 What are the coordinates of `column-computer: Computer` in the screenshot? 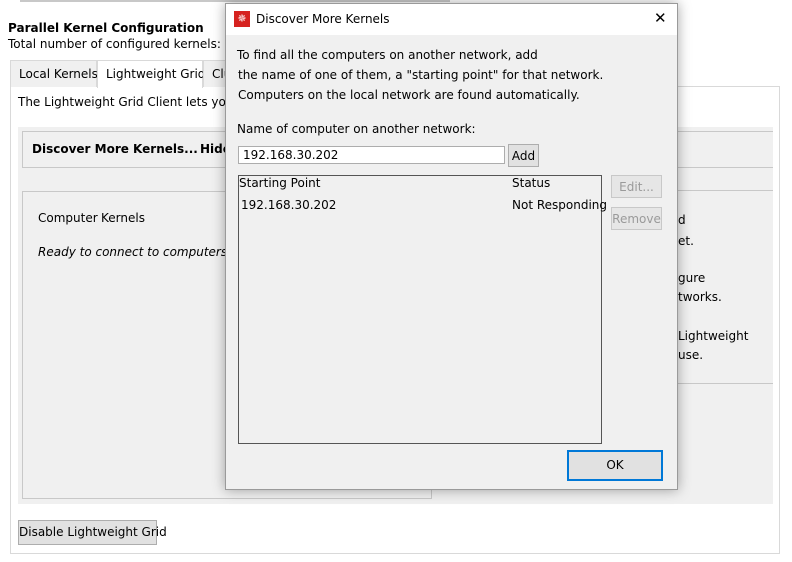 It's located at (68, 218).